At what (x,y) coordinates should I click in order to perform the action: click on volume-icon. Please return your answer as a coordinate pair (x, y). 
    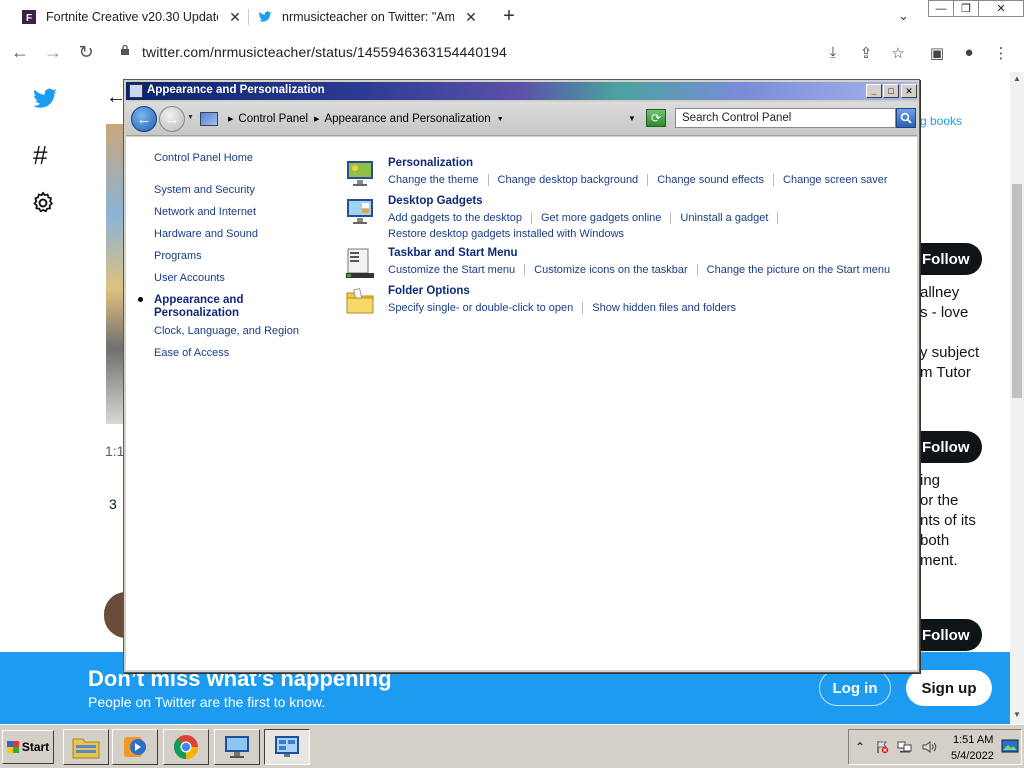
    Looking at the image, I should click on (929, 748).